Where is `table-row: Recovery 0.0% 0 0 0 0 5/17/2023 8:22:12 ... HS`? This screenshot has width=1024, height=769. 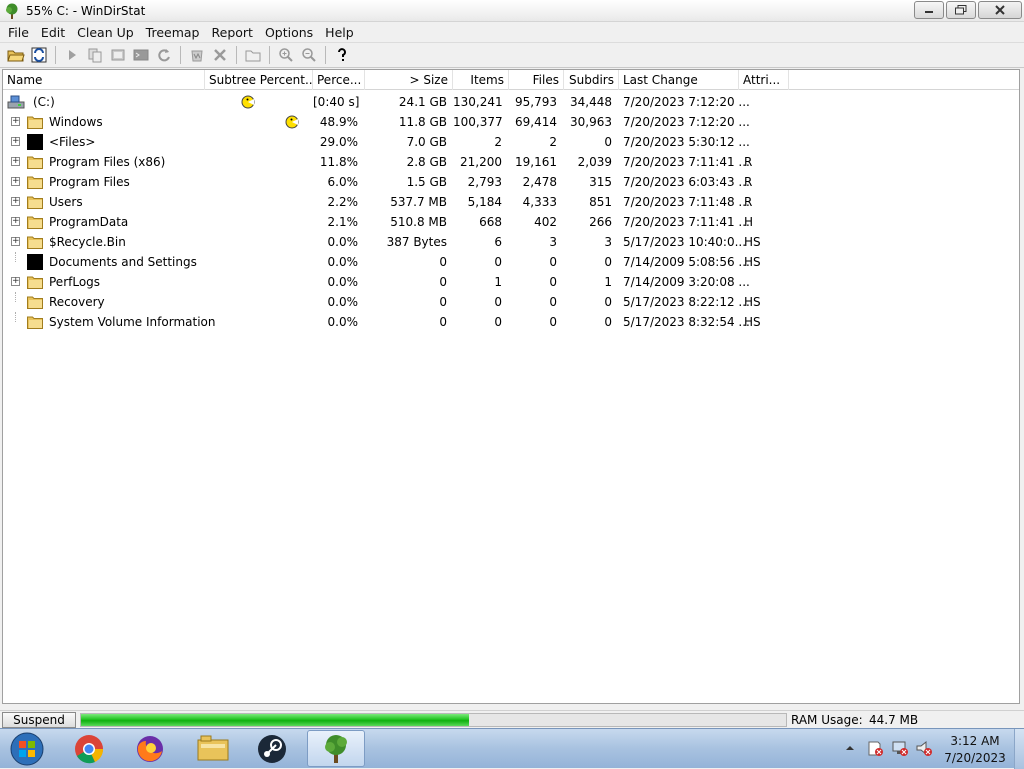 table-row: Recovery 0.0% 0 0 0 0 5/17/2023 8:22:12 ... HS is located at coordinates (511, 302).